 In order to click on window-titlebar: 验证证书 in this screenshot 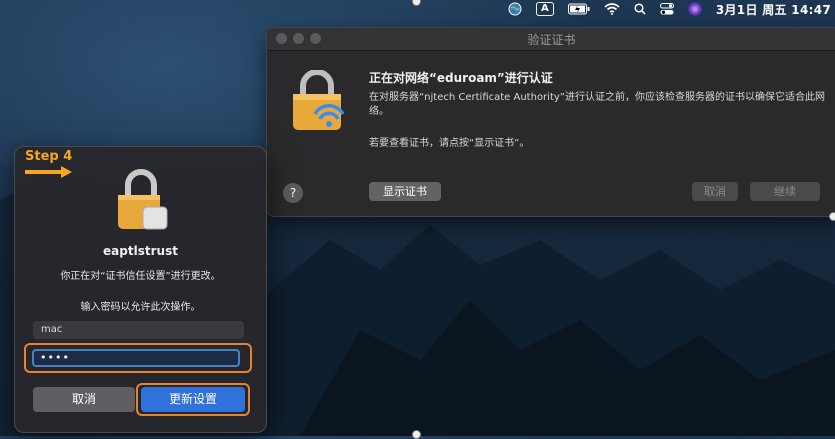, I will do `click(551, 39)`.